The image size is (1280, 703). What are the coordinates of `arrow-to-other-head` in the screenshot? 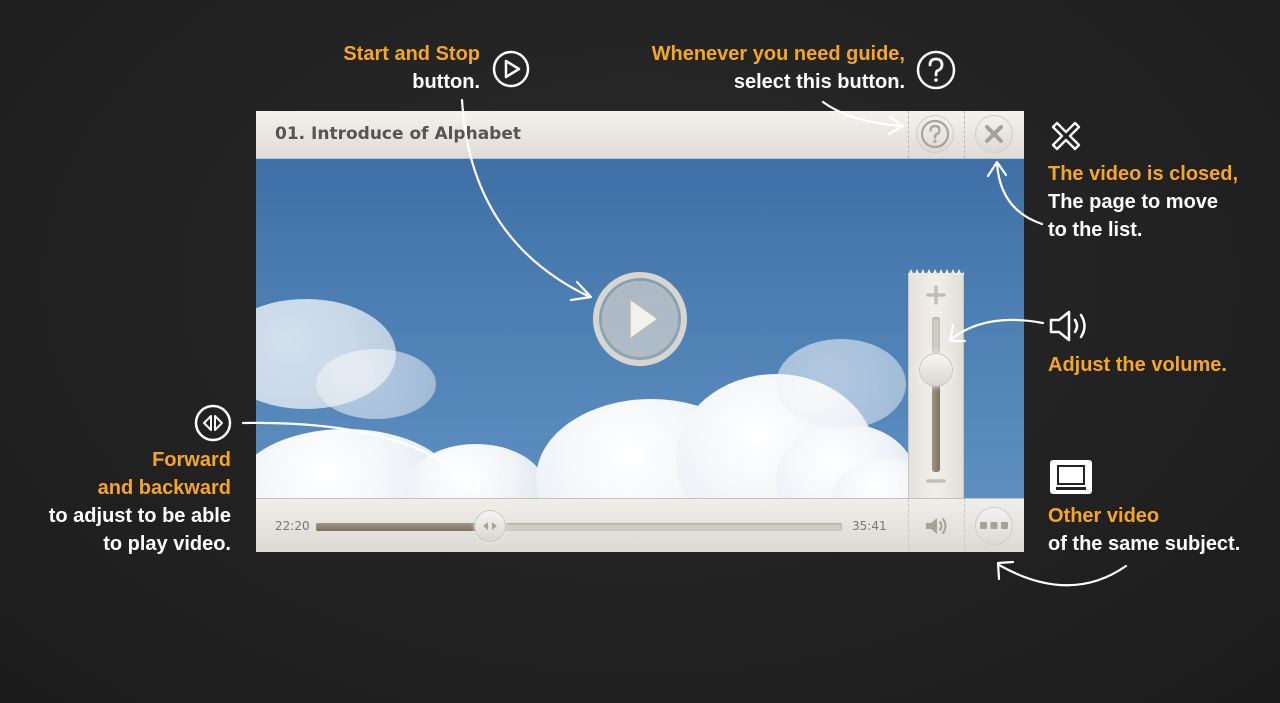 It's located at (1005, 570).